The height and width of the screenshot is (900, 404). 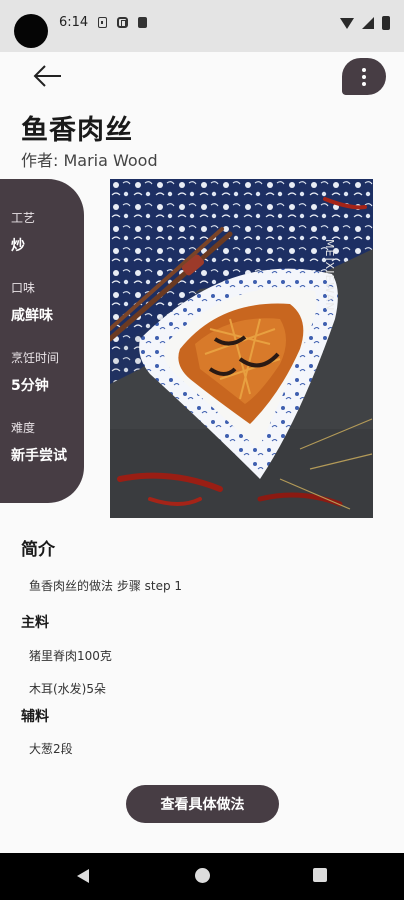 What do you see at coordinates (32, 316) in the screenshot?
I see `info-value: 咸鲜味` at bounding box center [32, 316].